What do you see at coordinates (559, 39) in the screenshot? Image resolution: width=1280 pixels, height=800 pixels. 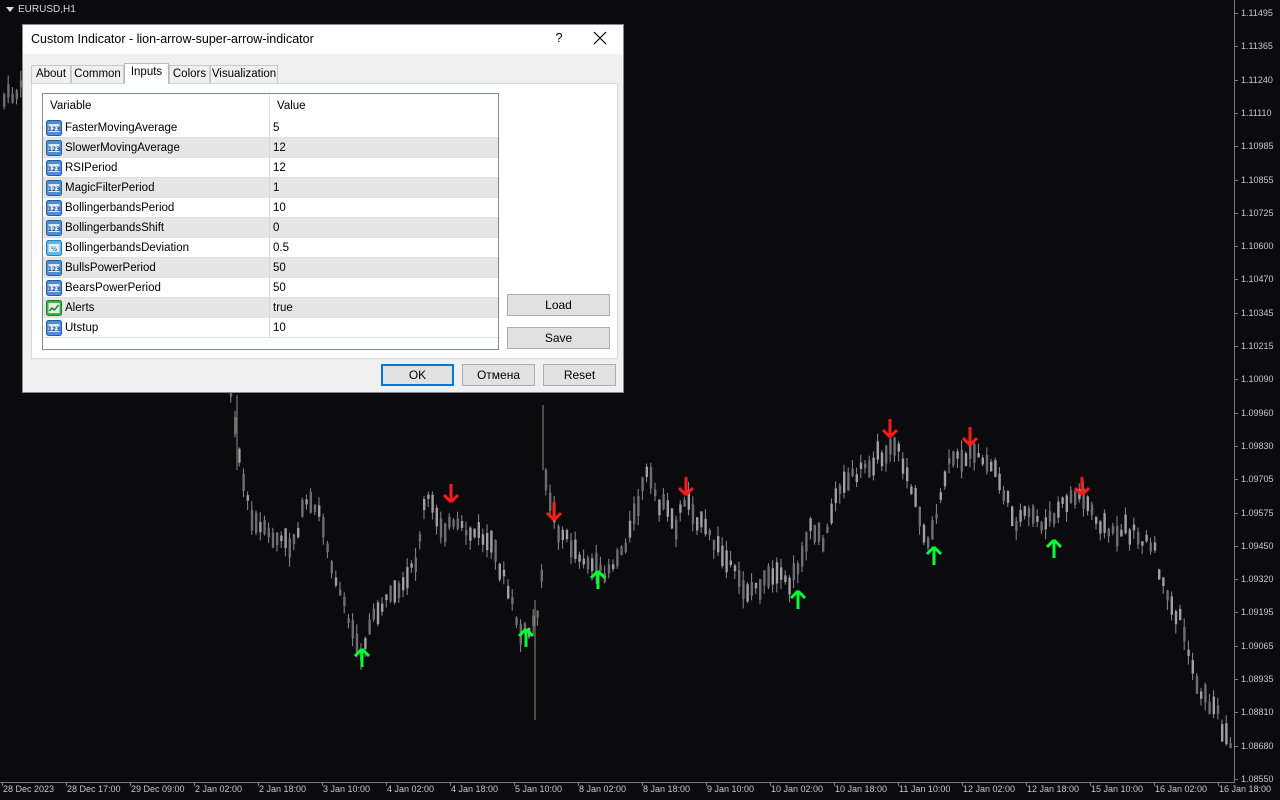 I see `help-button: ?` at bounding box center [559, 39].